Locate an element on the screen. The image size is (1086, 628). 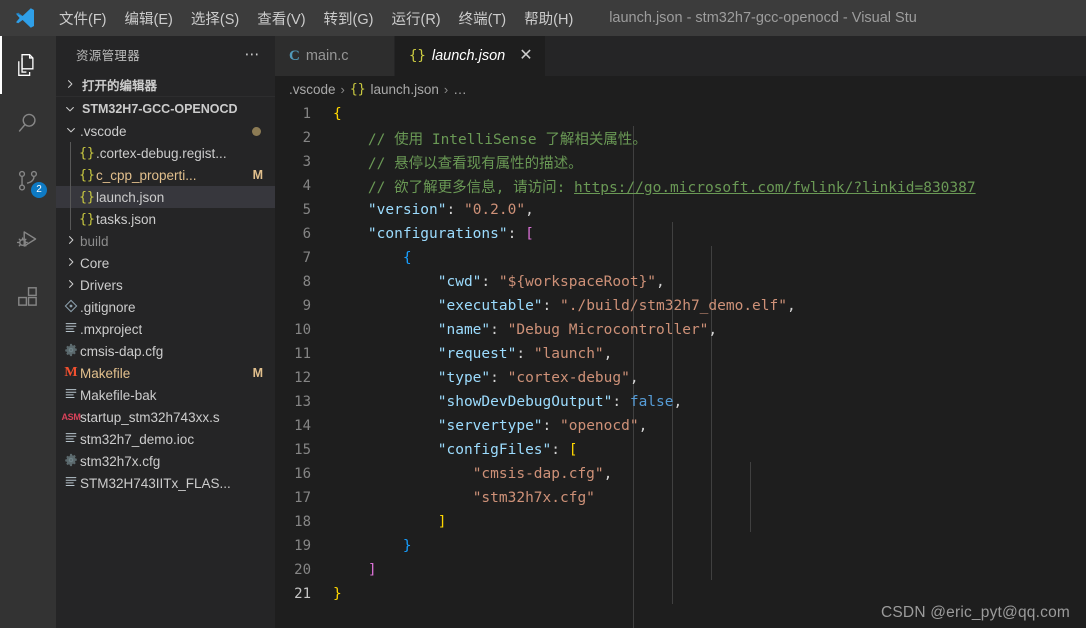
code-line: 6 "configurations": [ is located at coordinates (680, 234).